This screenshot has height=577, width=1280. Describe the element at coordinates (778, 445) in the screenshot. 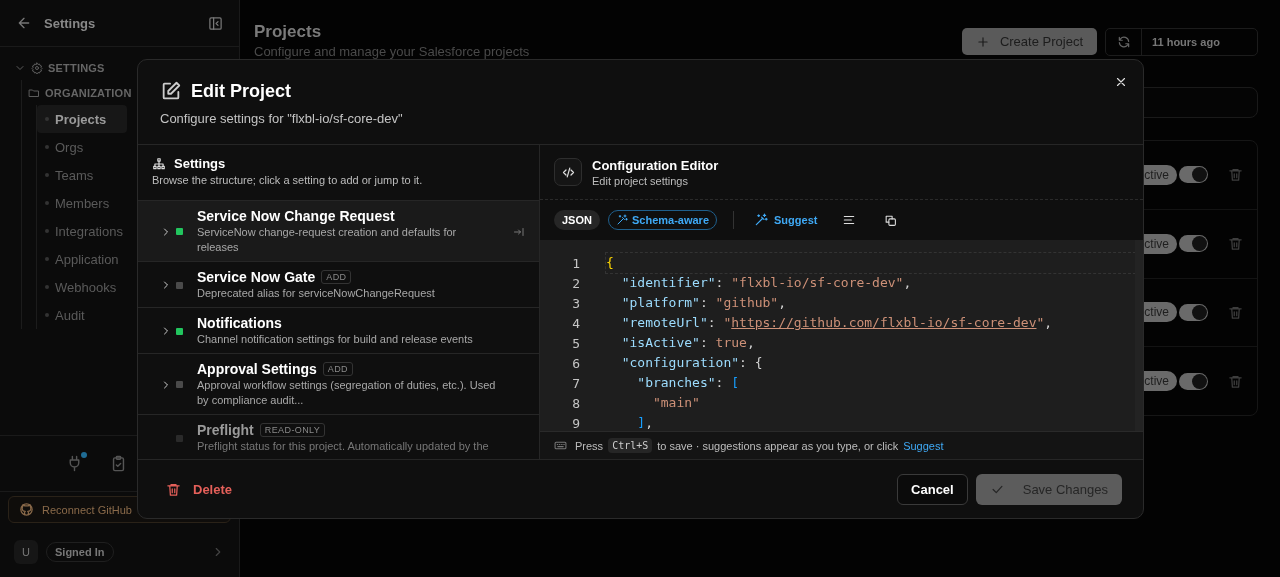

I see `hint-text: to save · suggestions appear as you type, or click` at that location.